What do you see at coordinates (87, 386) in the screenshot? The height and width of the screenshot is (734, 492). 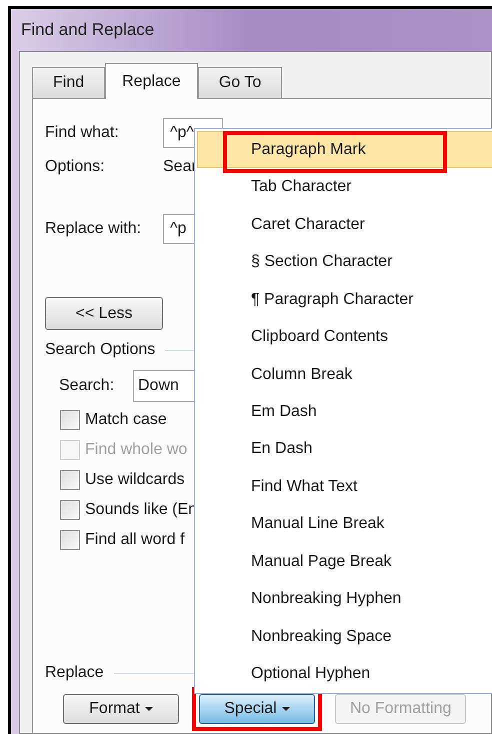 I see `field-label: Search:` at bounding box center [87, 386].